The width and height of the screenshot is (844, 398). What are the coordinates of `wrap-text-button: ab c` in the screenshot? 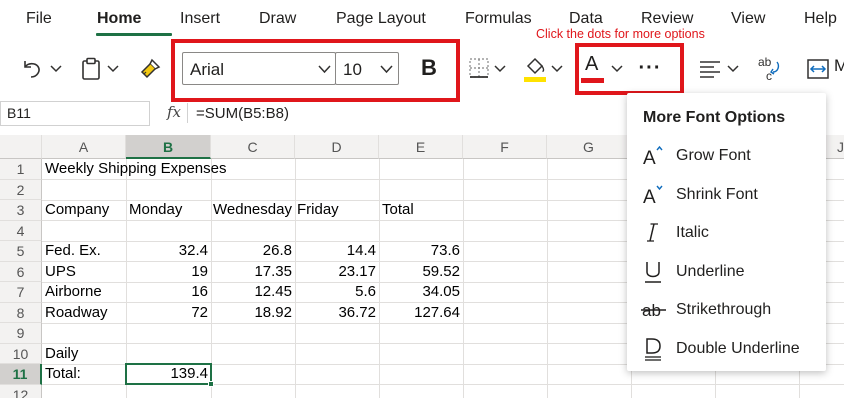 It's located at (769, 69).